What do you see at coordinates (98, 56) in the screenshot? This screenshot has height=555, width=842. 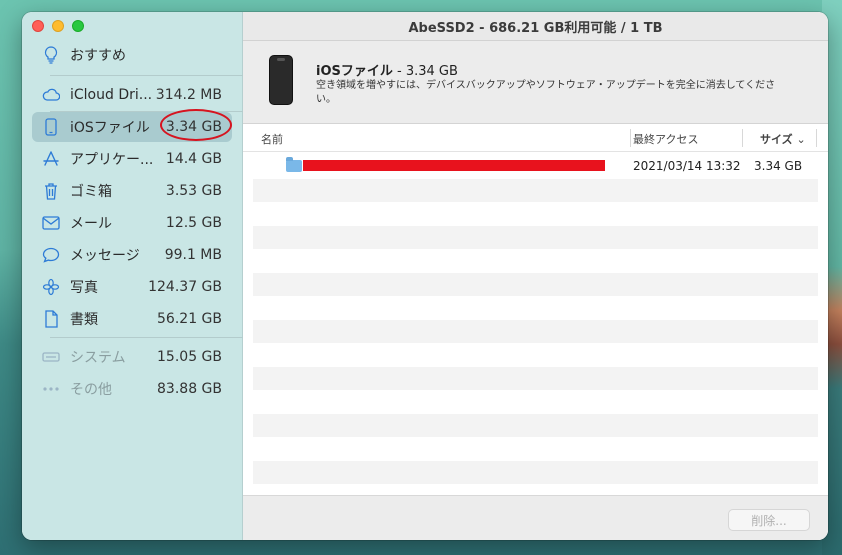 I see `sidebar-item-label: おすすめ` at bounding box center [98, 56].